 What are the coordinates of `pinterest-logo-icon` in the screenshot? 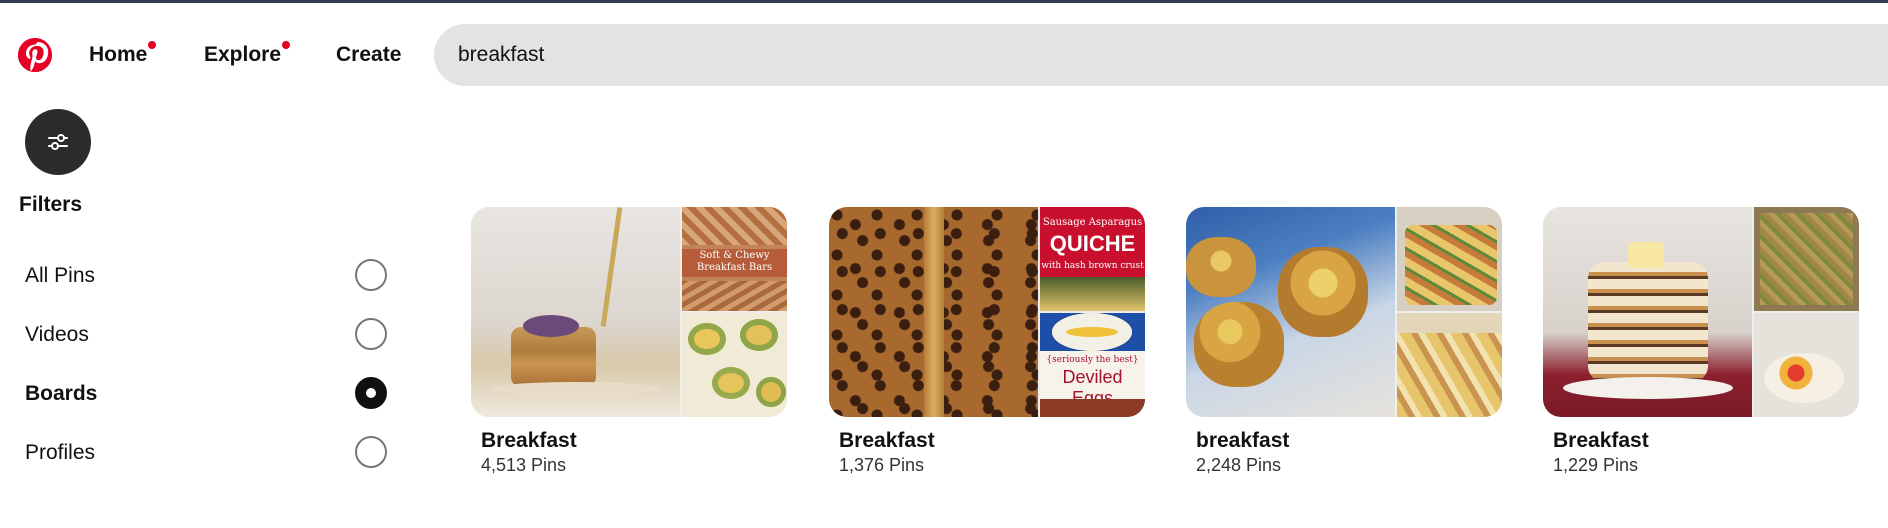 It's located at (35, 55).